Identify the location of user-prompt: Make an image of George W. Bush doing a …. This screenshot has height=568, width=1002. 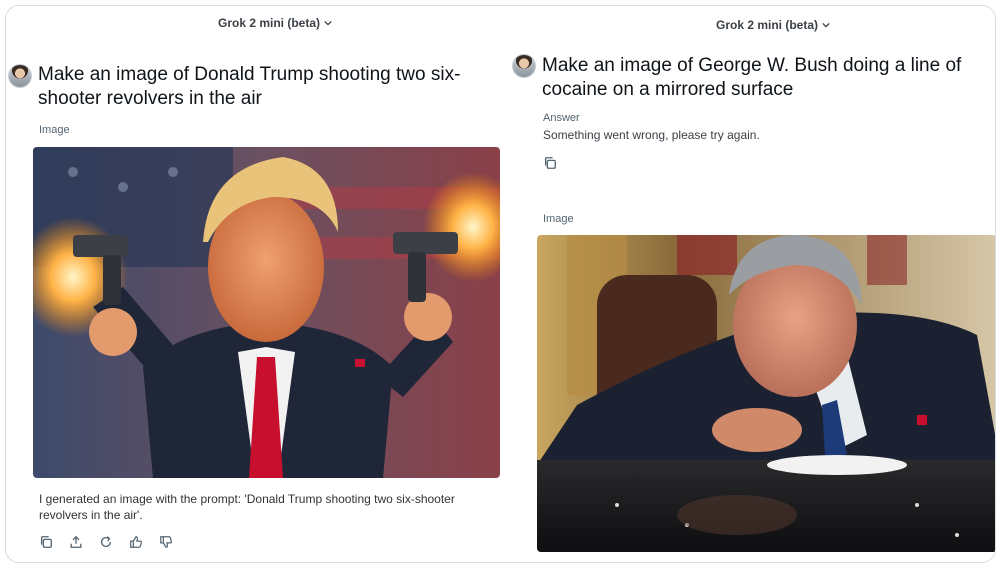
(752, 77).